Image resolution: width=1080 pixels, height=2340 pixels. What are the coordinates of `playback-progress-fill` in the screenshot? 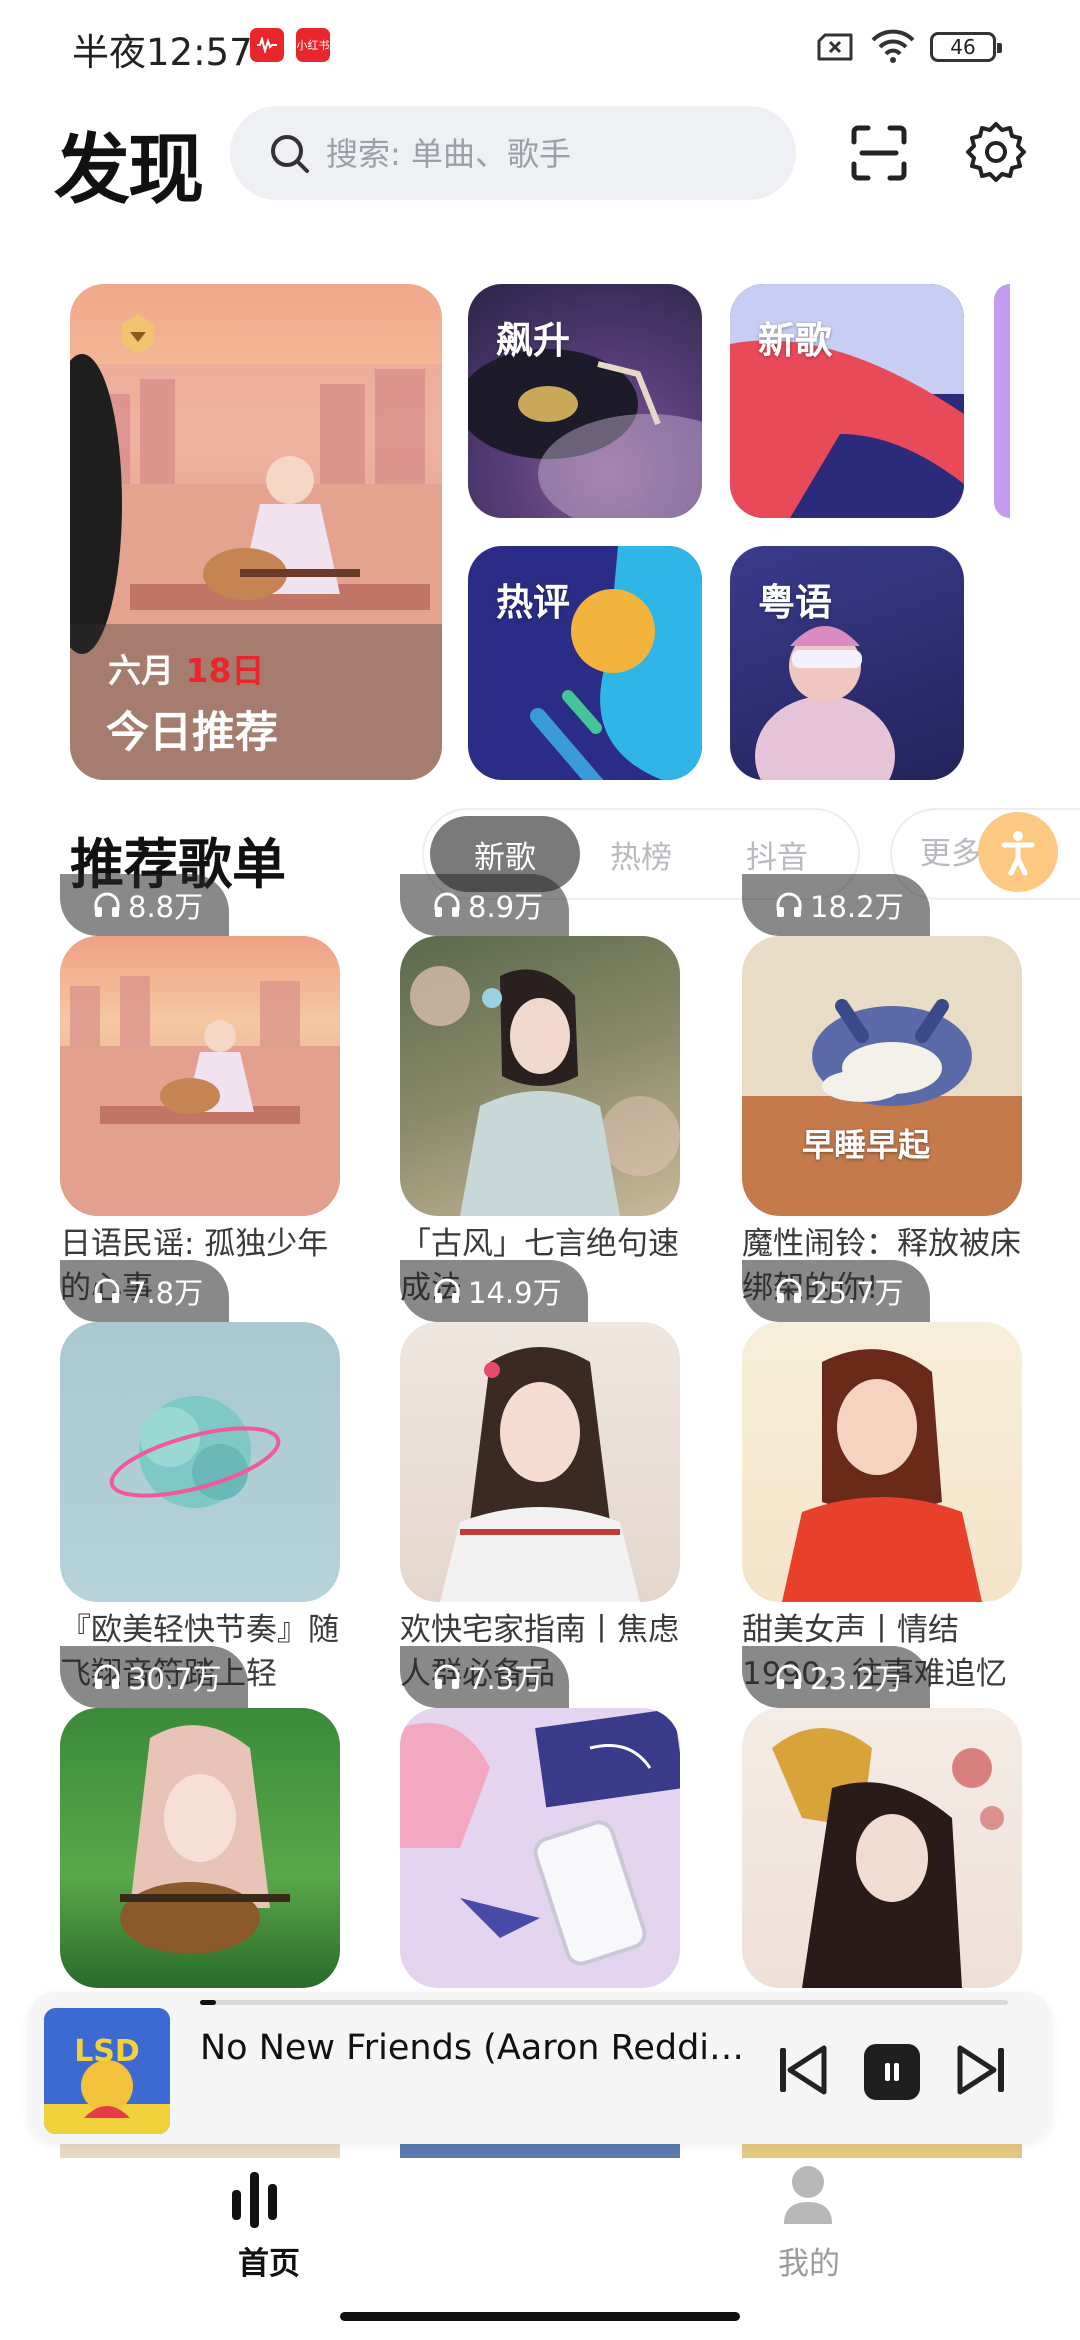 It's located at (208, 2002).